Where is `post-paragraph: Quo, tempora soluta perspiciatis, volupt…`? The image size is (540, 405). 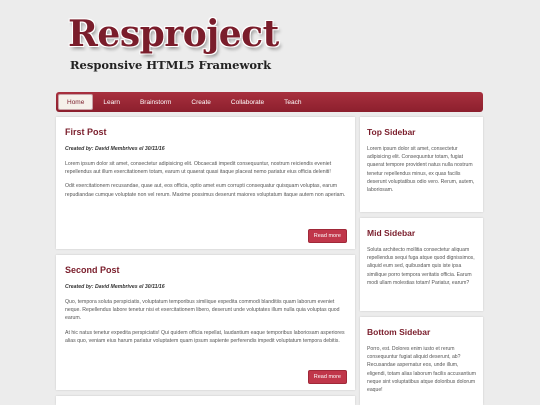
post-paragraph: Quo, tempora soluta perspiciatis, volupt… is located at coordinates (202, 310).